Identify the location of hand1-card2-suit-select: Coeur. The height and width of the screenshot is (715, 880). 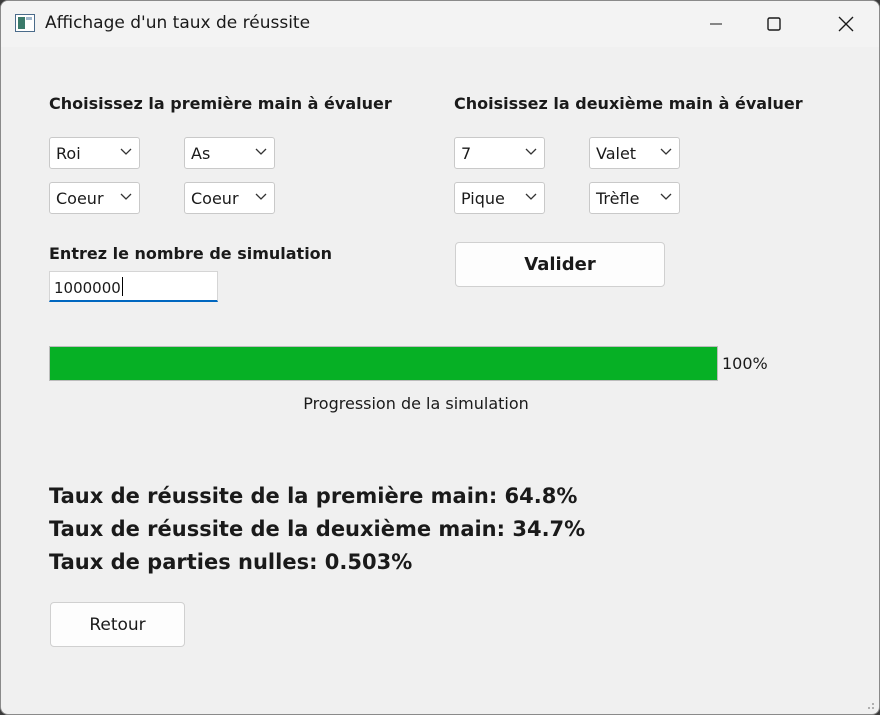
(229, 198).